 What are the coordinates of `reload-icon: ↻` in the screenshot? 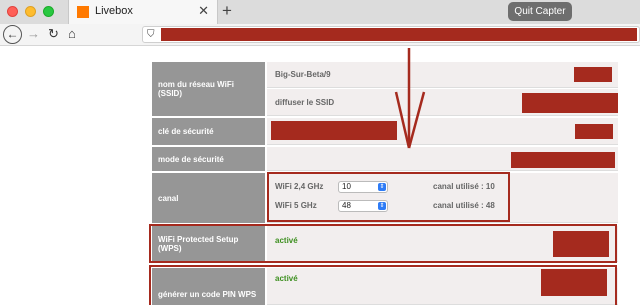 It's located at (53, 34).